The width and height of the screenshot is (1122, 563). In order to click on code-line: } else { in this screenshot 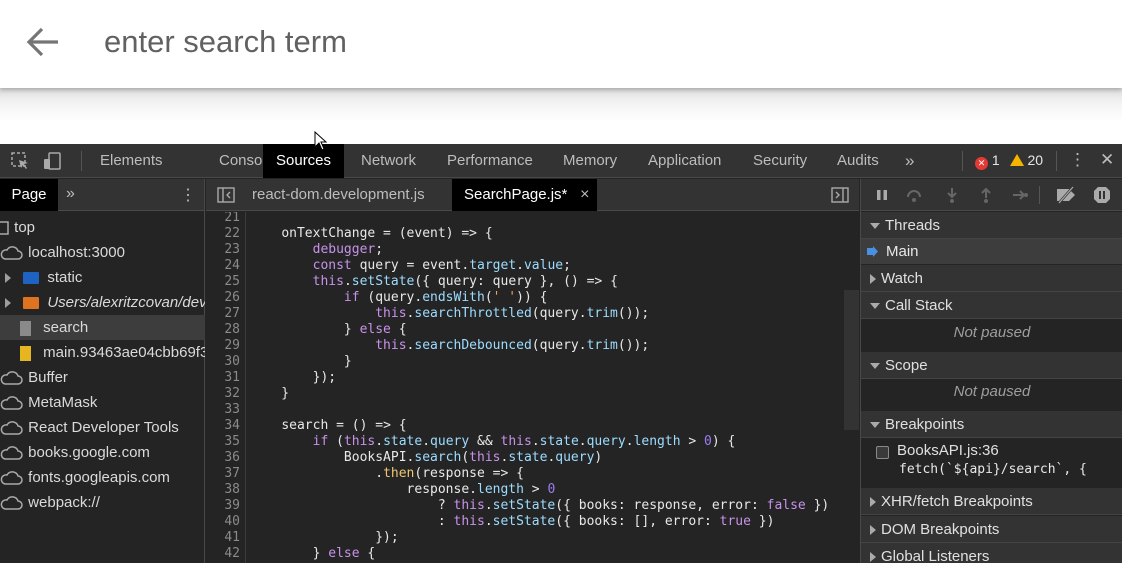, I will do `click(313, 553)`.